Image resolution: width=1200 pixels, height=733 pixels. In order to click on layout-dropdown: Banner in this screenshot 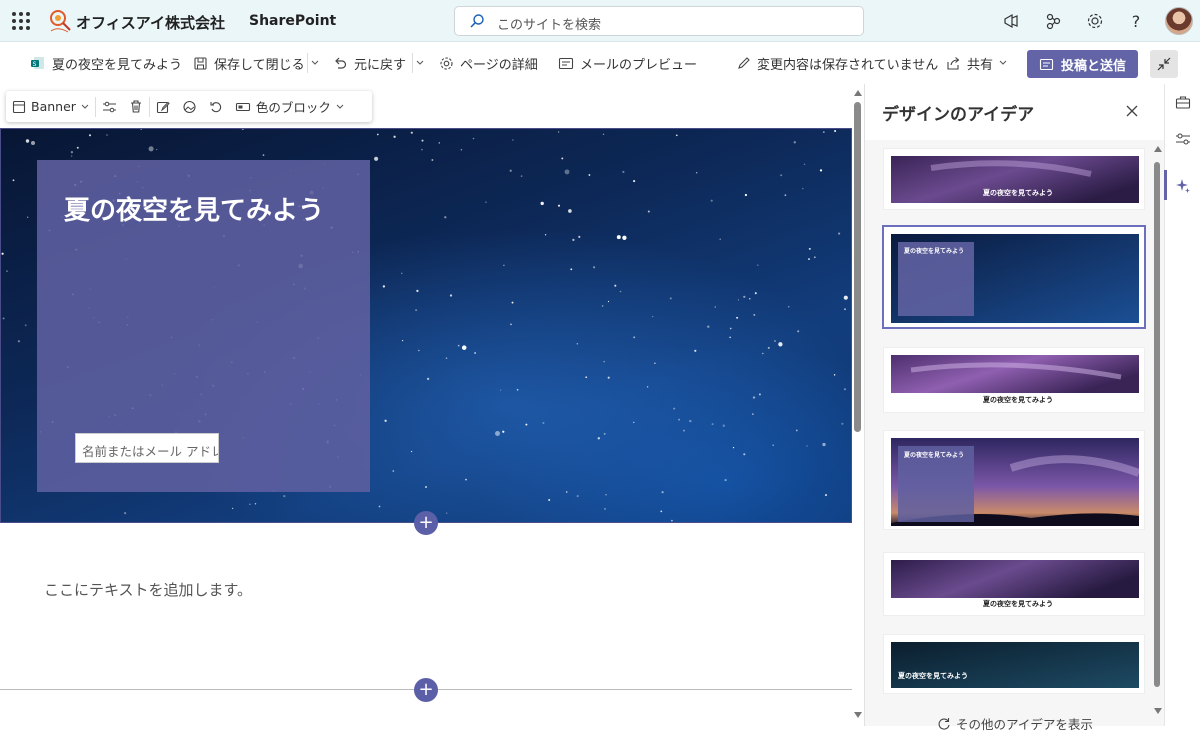, I will do `click(50, 106)`.